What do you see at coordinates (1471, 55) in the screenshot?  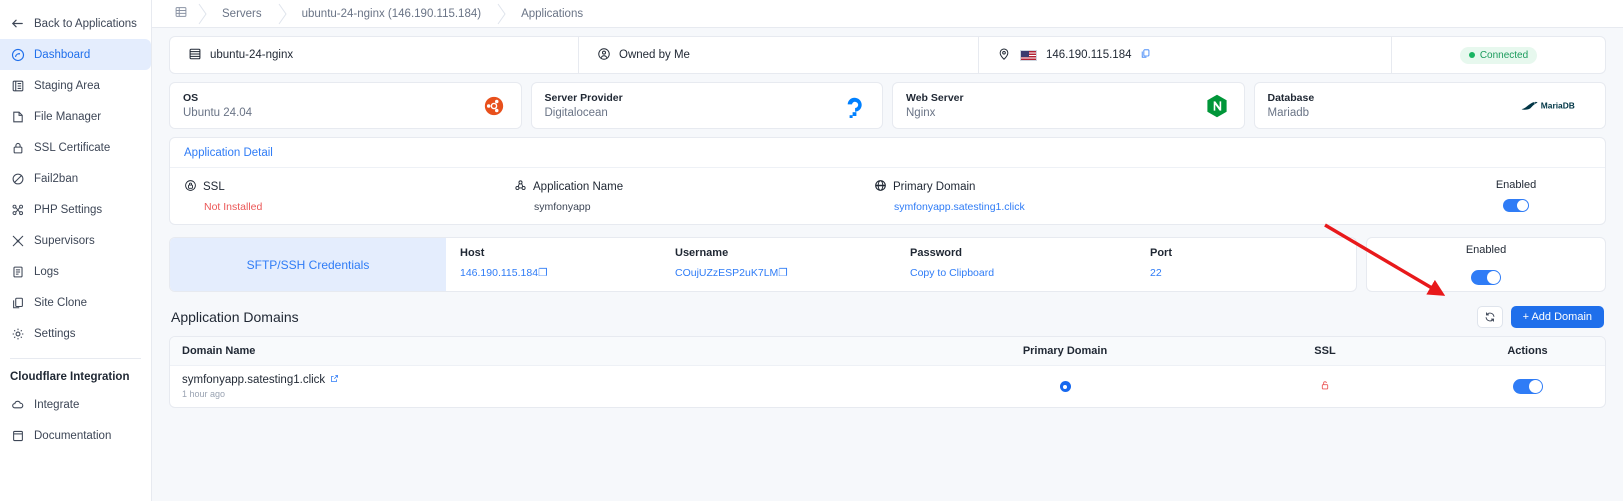 I see `status-dot-icon` at bounding box center [1471, 55].